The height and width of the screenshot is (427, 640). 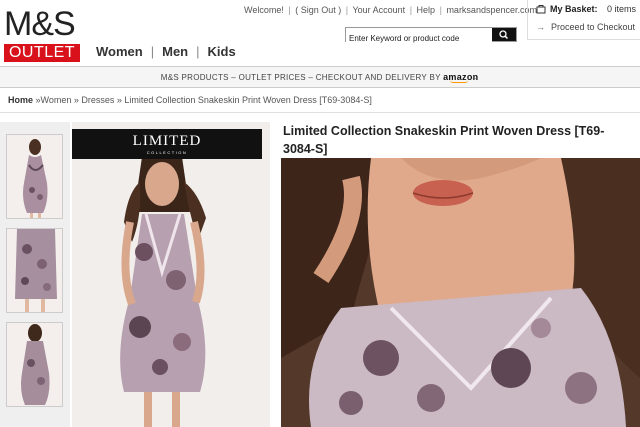 I want to click on search-icon, so click(x=504, y=35).